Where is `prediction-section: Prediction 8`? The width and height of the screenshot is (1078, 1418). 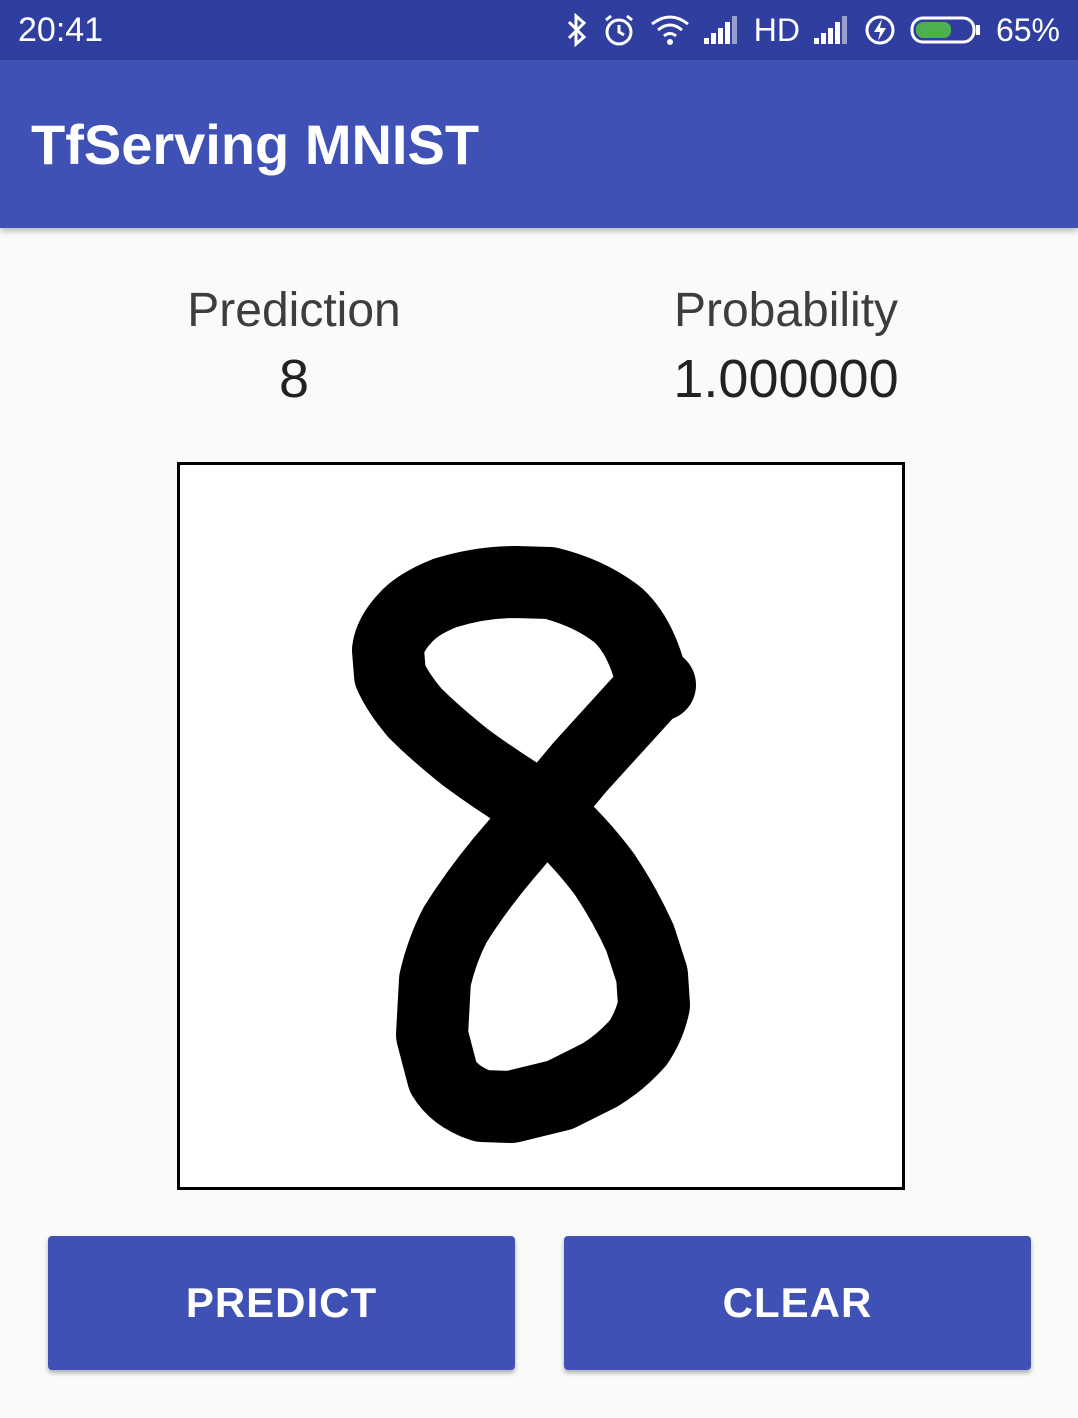
prediction-section: Prediction 8 is located at coordinates (294, 347).